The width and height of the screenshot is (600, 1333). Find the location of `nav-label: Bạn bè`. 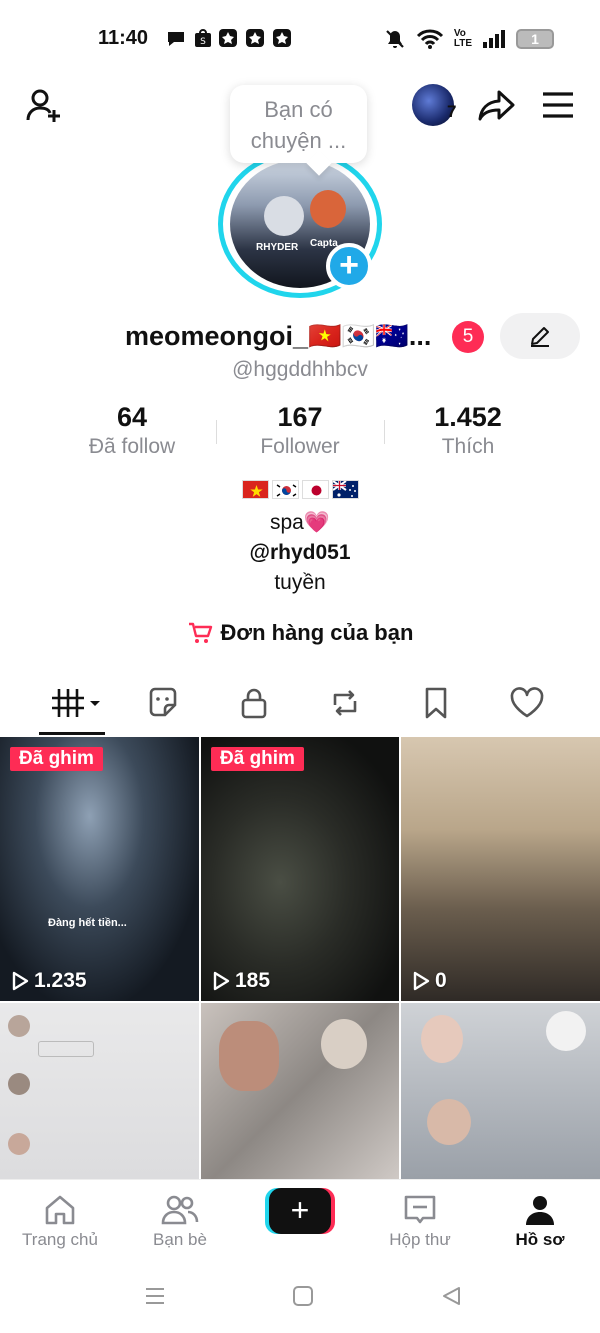

nav-label: Bạn bè is located at coordinates (180, 1239).